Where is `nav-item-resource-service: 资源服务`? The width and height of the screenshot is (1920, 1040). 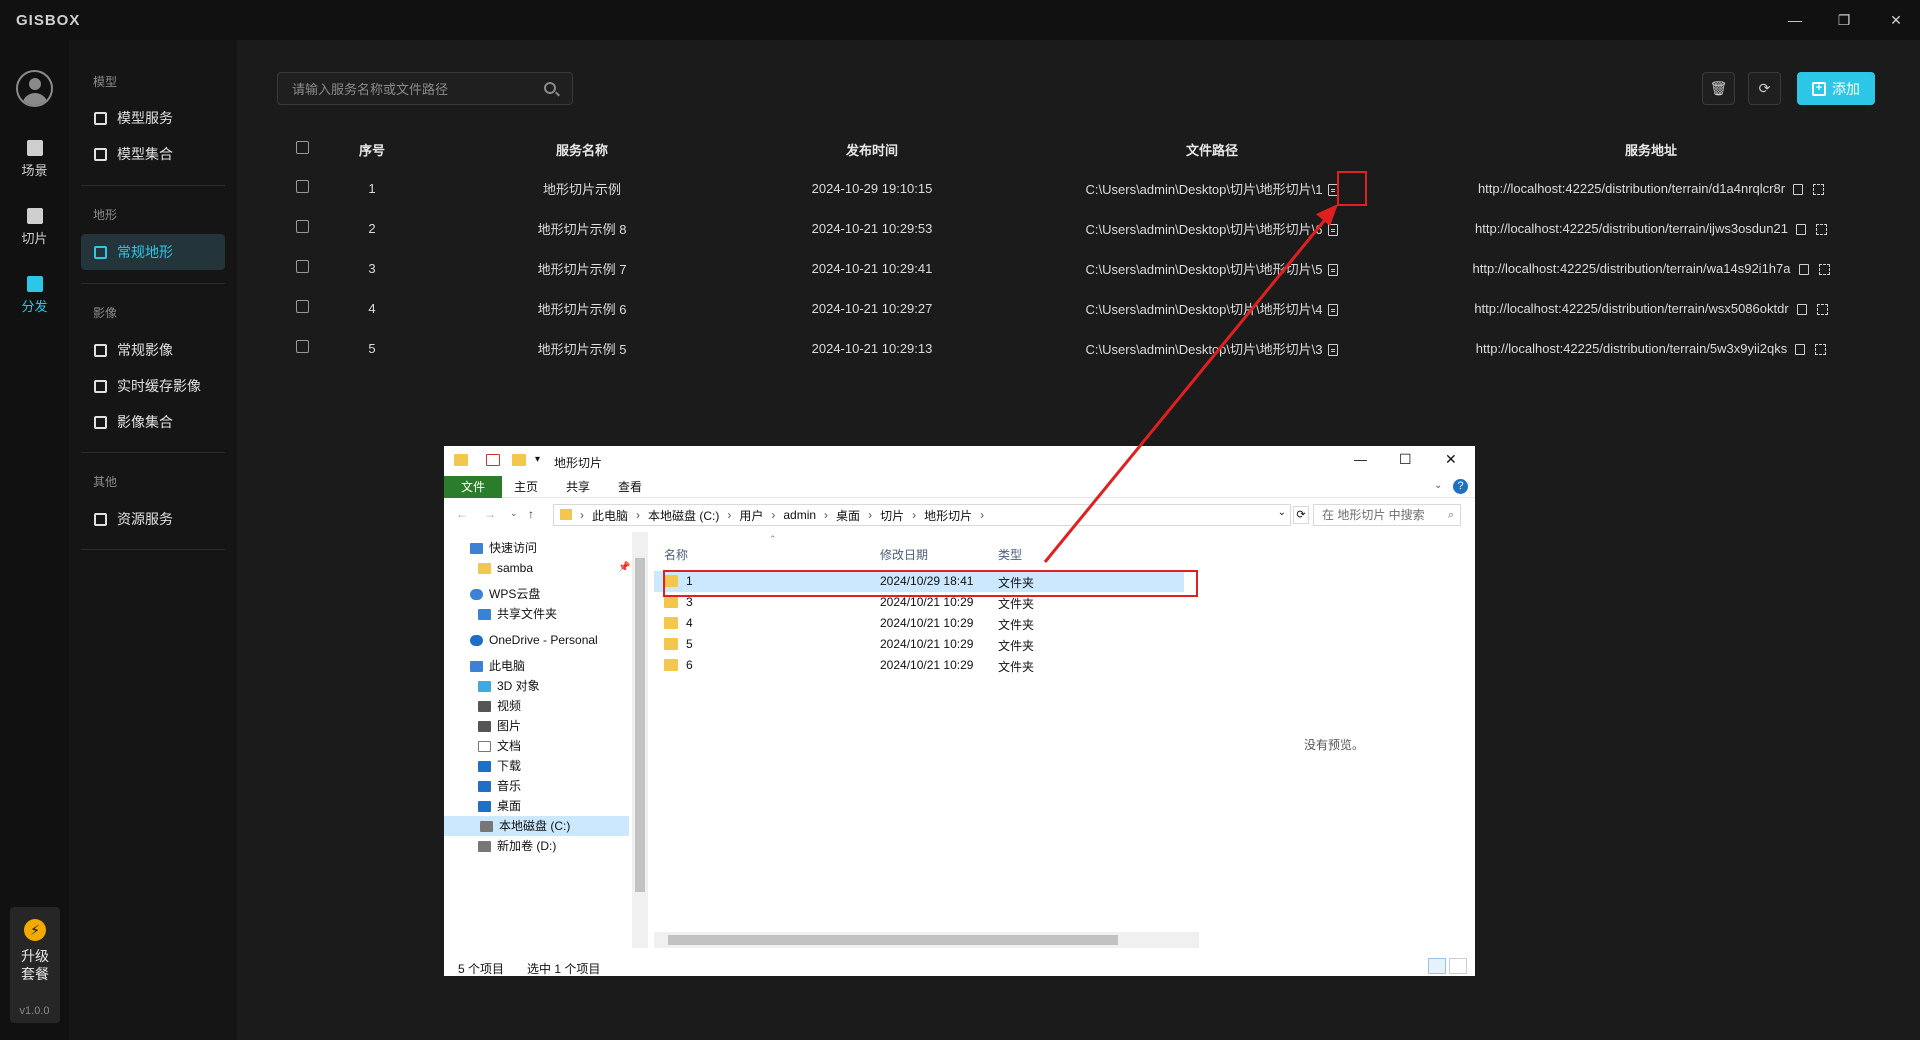
nav-item-resource-service: 资源服务 is located at coordinates (153, 519).